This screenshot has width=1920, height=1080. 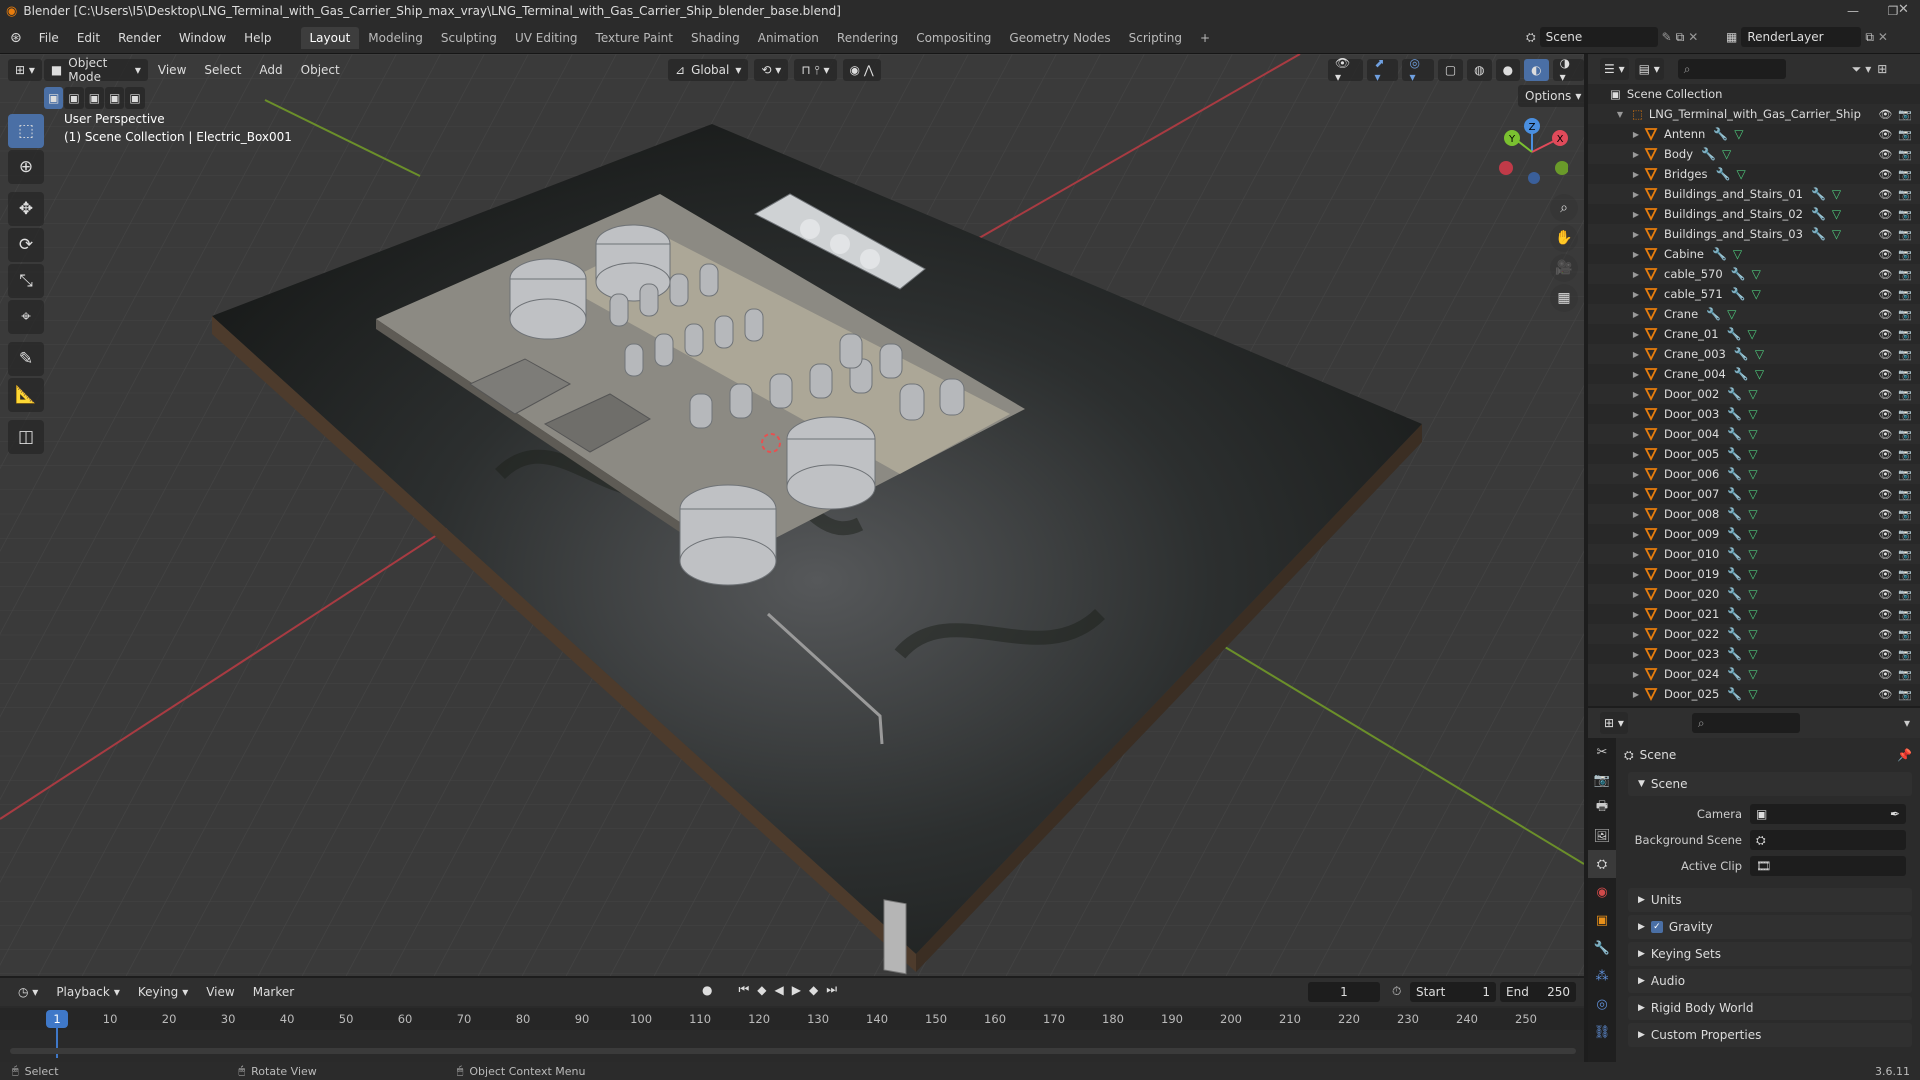 I want to click on outliner-object-row: ▶ Door_004 🔧 ▽ 👁 📷, so click(x=1754, y=434).